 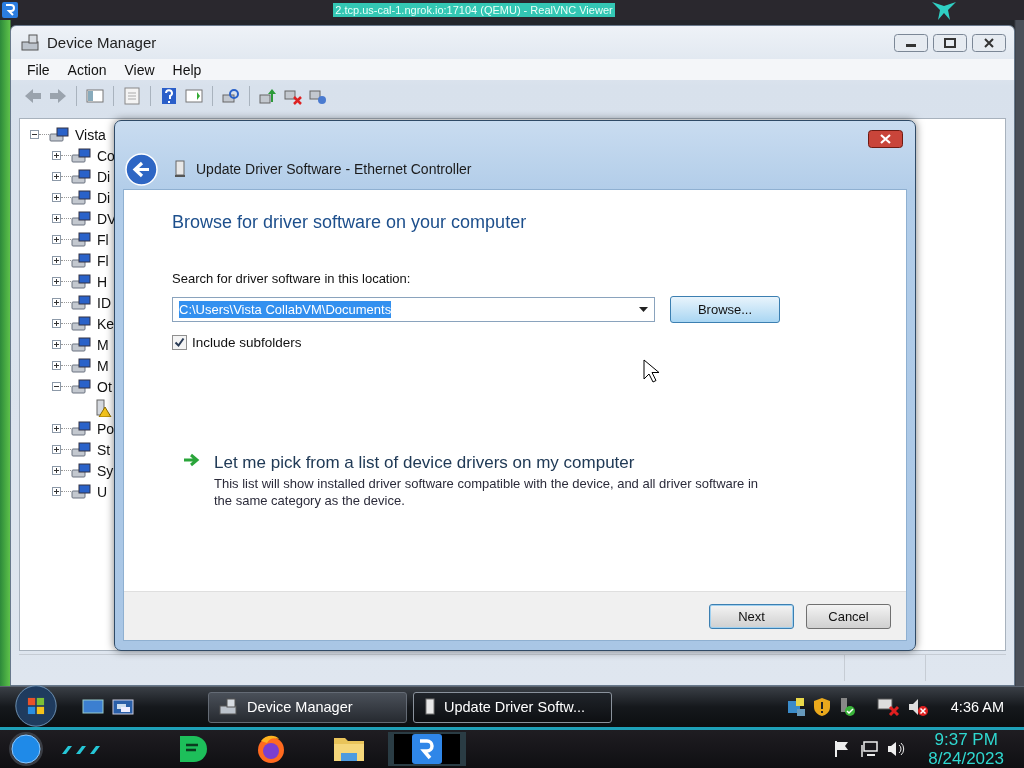 What do you see at coordinates (123, 707) in the screenshot?
I see `switch-windows-icon` at bounding box center [123, 707].